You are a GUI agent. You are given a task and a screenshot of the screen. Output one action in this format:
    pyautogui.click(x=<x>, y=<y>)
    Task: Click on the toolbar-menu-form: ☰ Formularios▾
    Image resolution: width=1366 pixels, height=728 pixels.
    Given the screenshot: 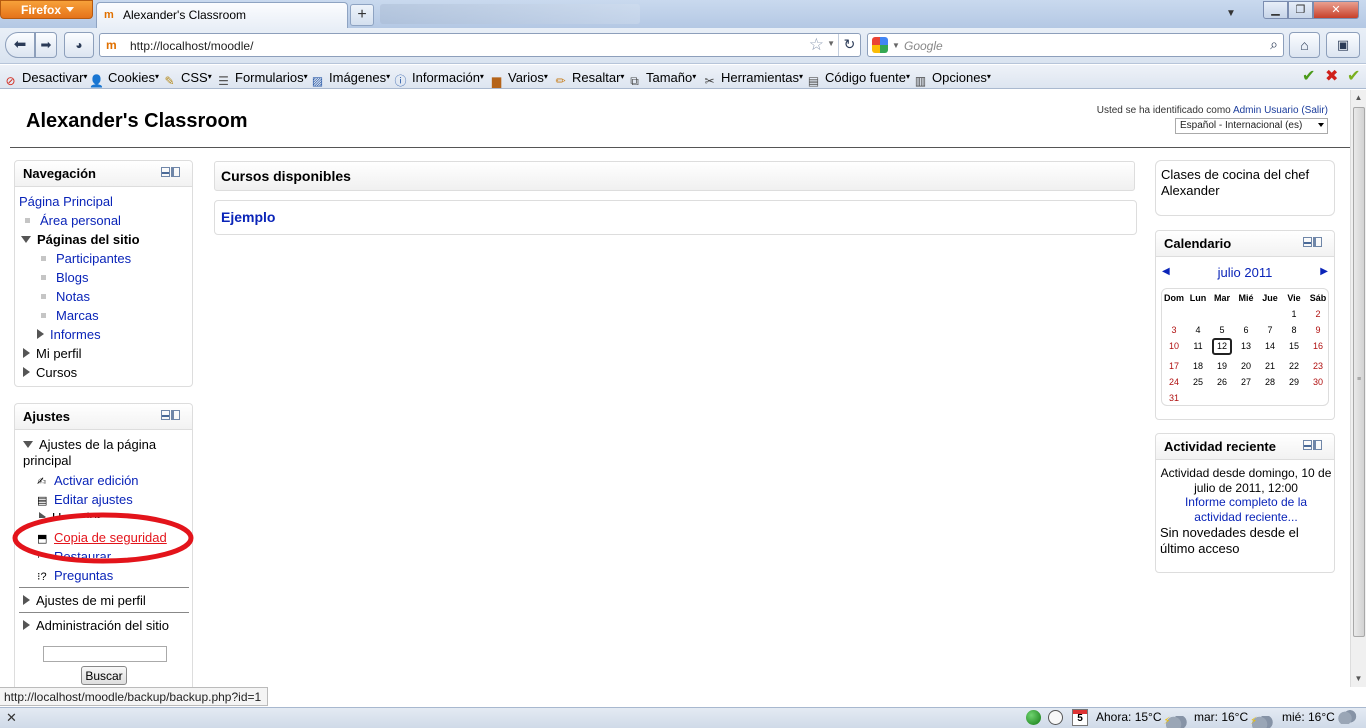 What is the action you would take?
    pyautogui.click(x=262, y=78)
    